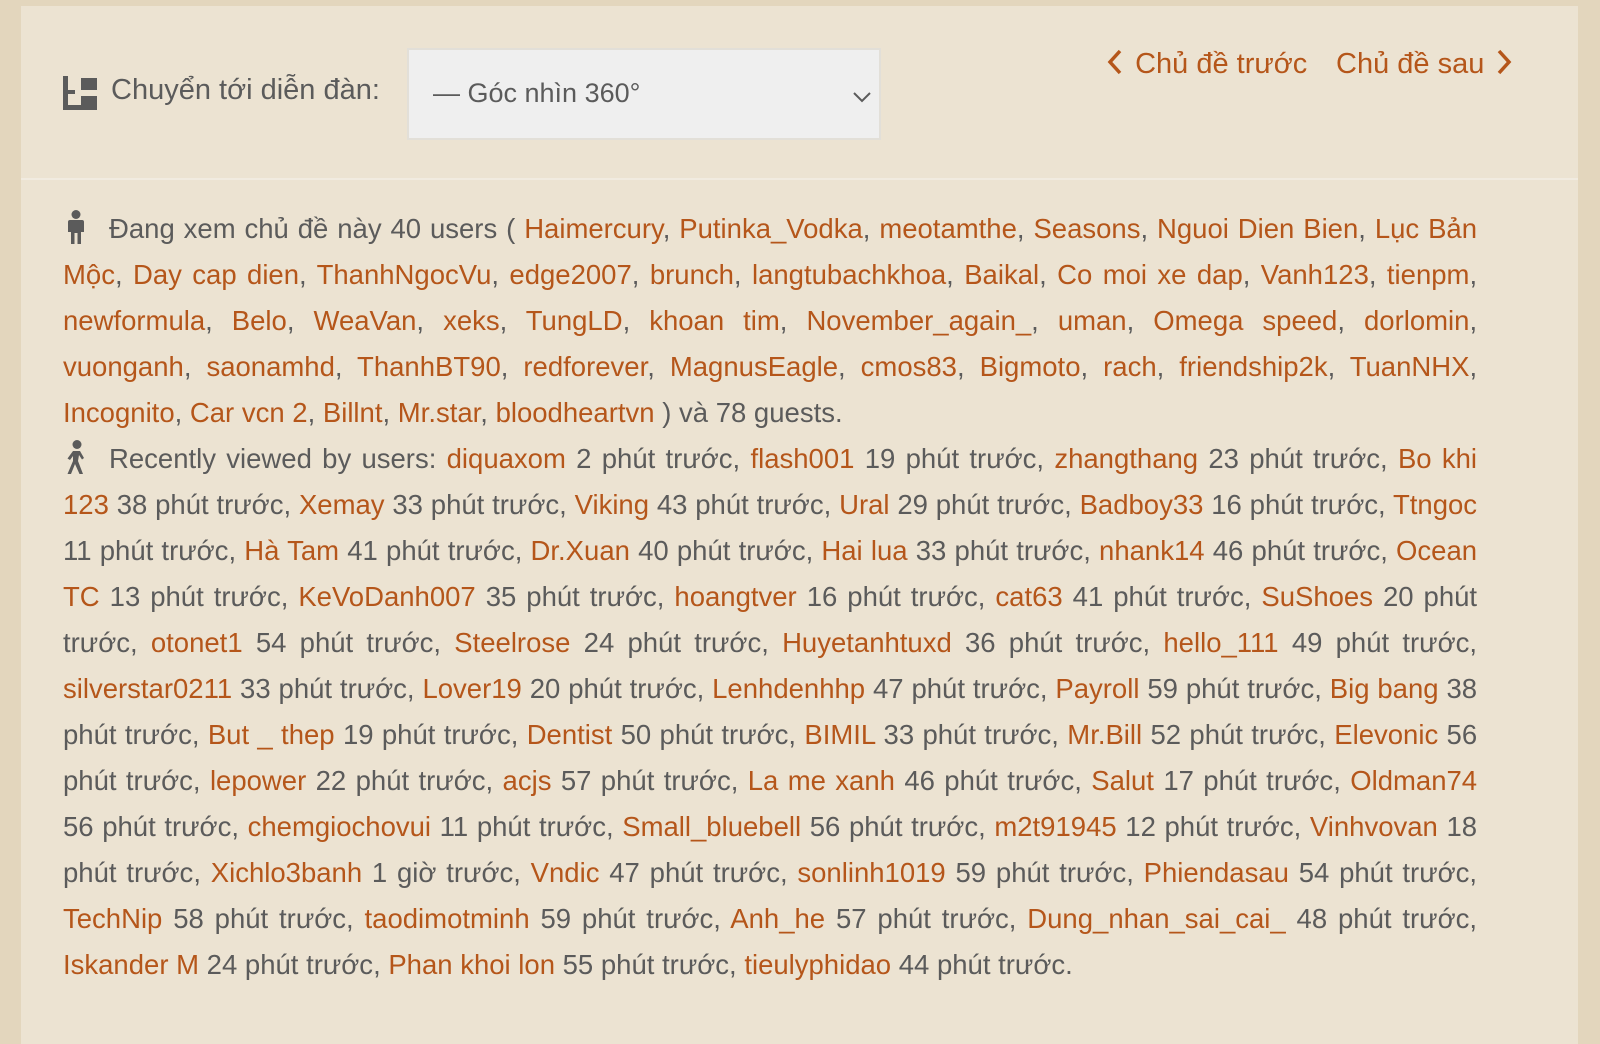 This screenshot has width=1600, height=1044. I want to click on viewing-user-link: Co moi xe dap, so click(1150, 274).